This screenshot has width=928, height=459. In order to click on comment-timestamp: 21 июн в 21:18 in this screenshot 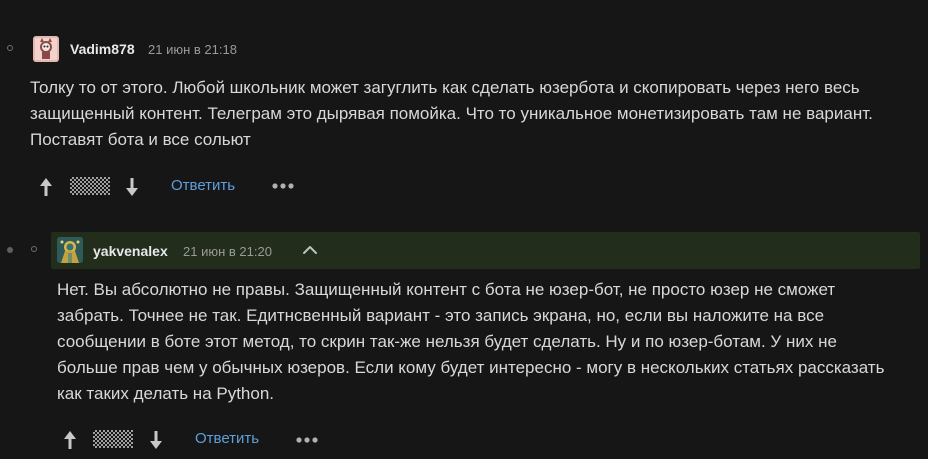, I will do `click(192, 49)`.